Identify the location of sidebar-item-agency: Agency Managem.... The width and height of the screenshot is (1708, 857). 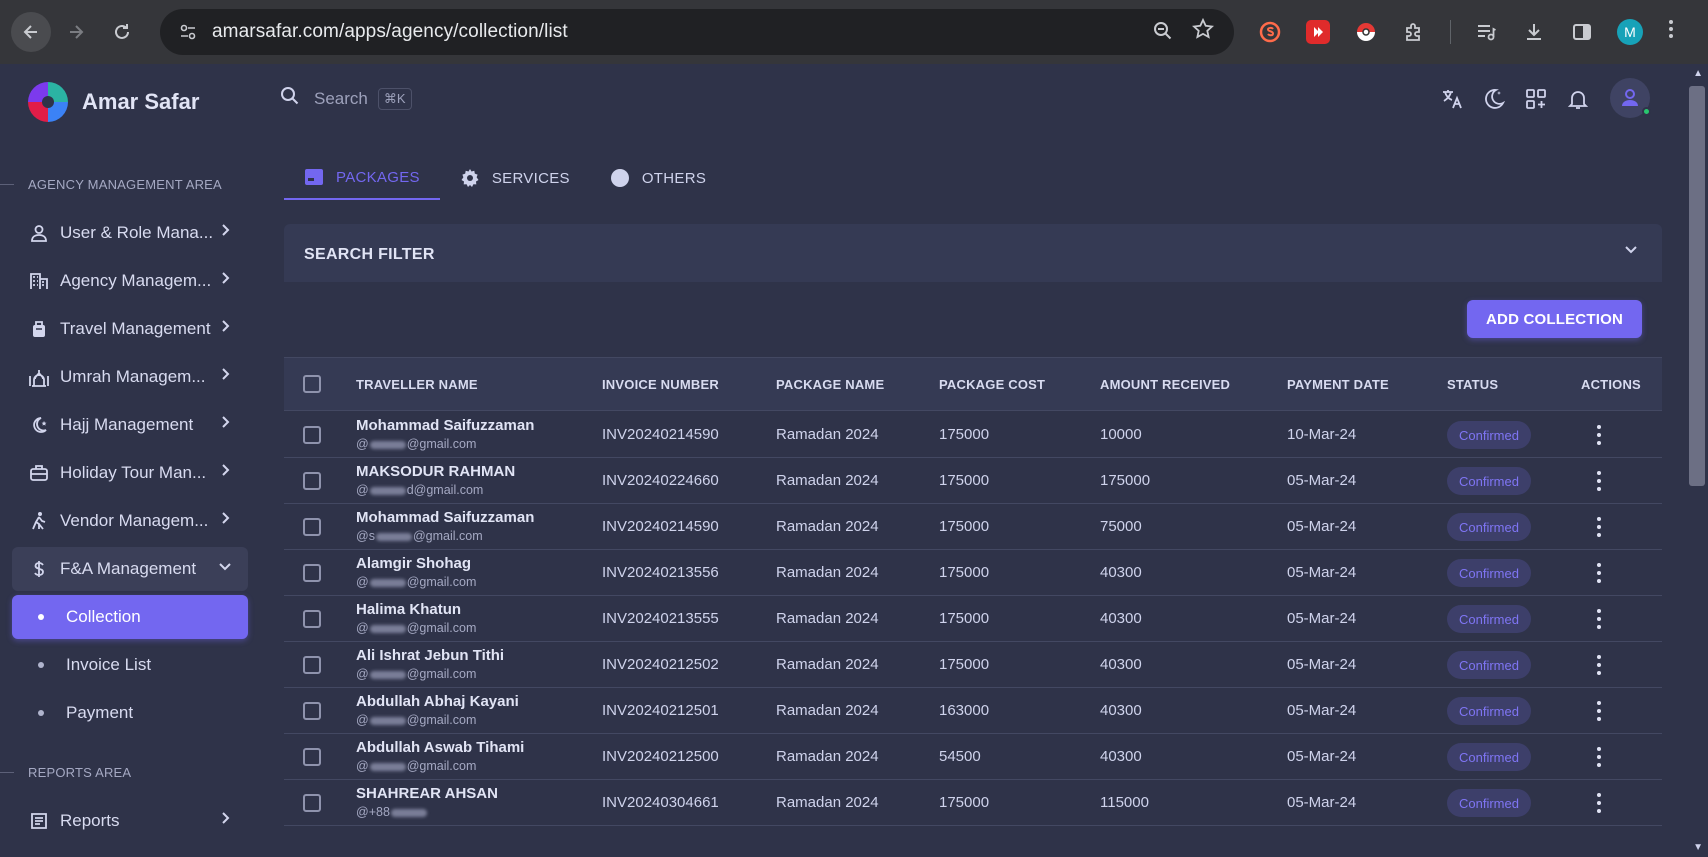
(130, 281).